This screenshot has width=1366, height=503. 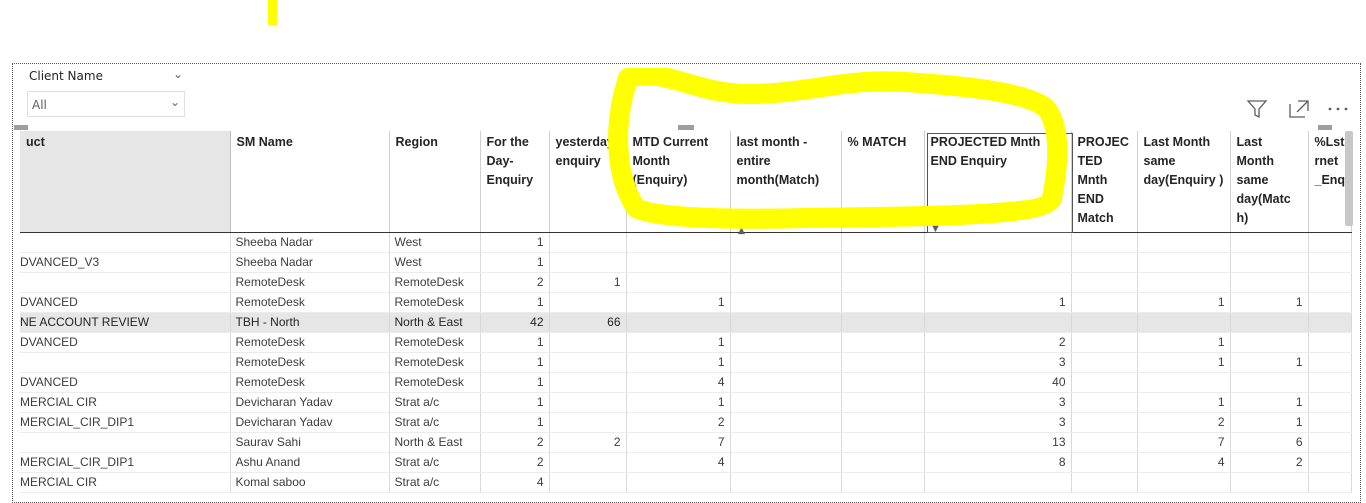 I want to click on table-row: MERCIAL CIR Komal saboo Strat a/c 4, so click(x=686, y=482).